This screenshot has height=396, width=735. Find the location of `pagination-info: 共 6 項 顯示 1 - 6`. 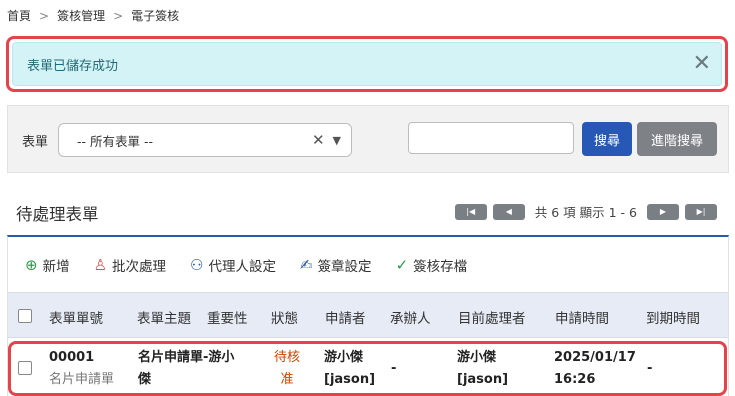

pagination-info: 共 6 項 顯示 1 - 6 is located at coordinates (585, 212).